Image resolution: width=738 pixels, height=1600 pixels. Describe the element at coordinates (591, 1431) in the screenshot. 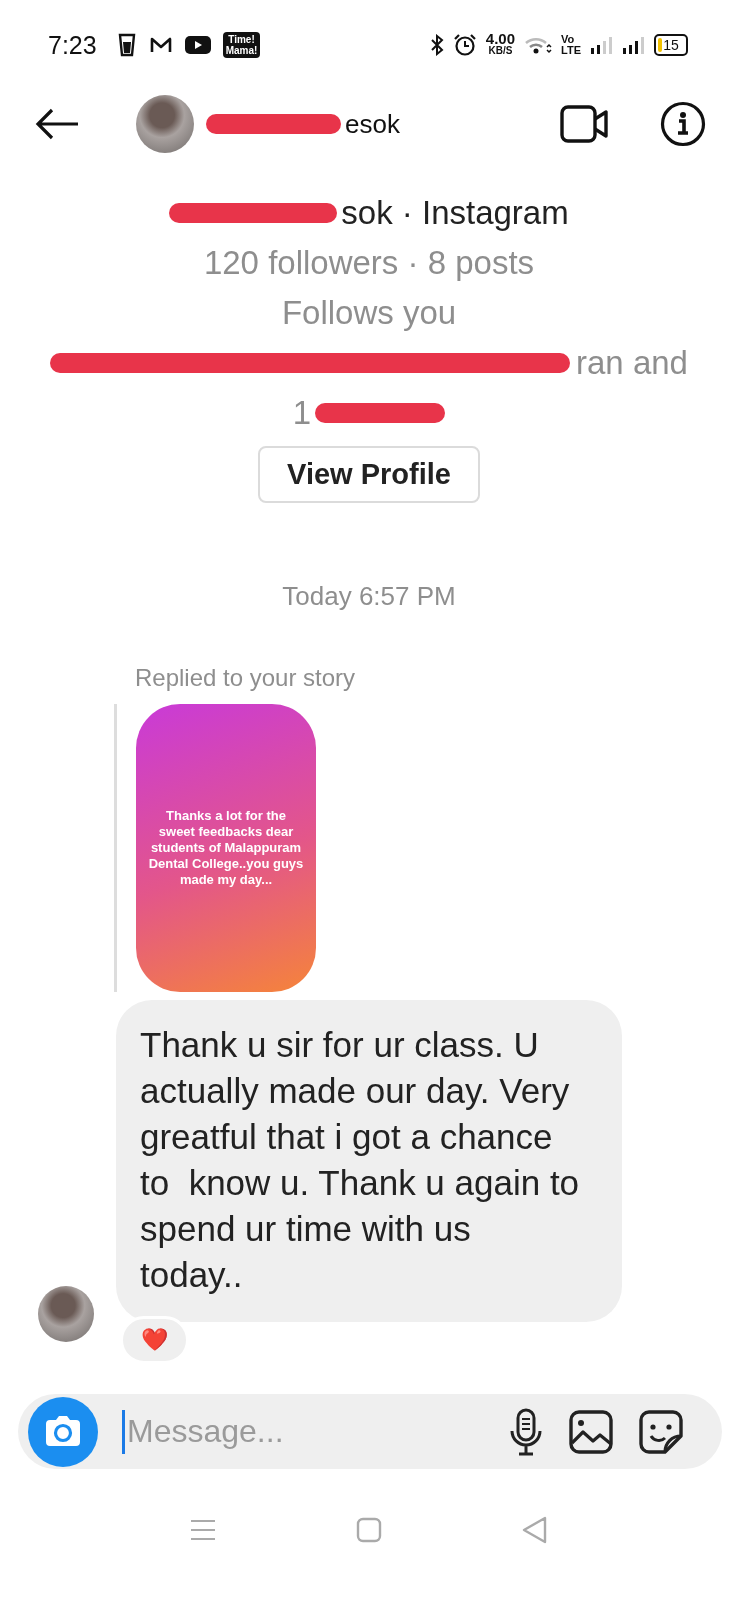

I see `image-icon` at that location.